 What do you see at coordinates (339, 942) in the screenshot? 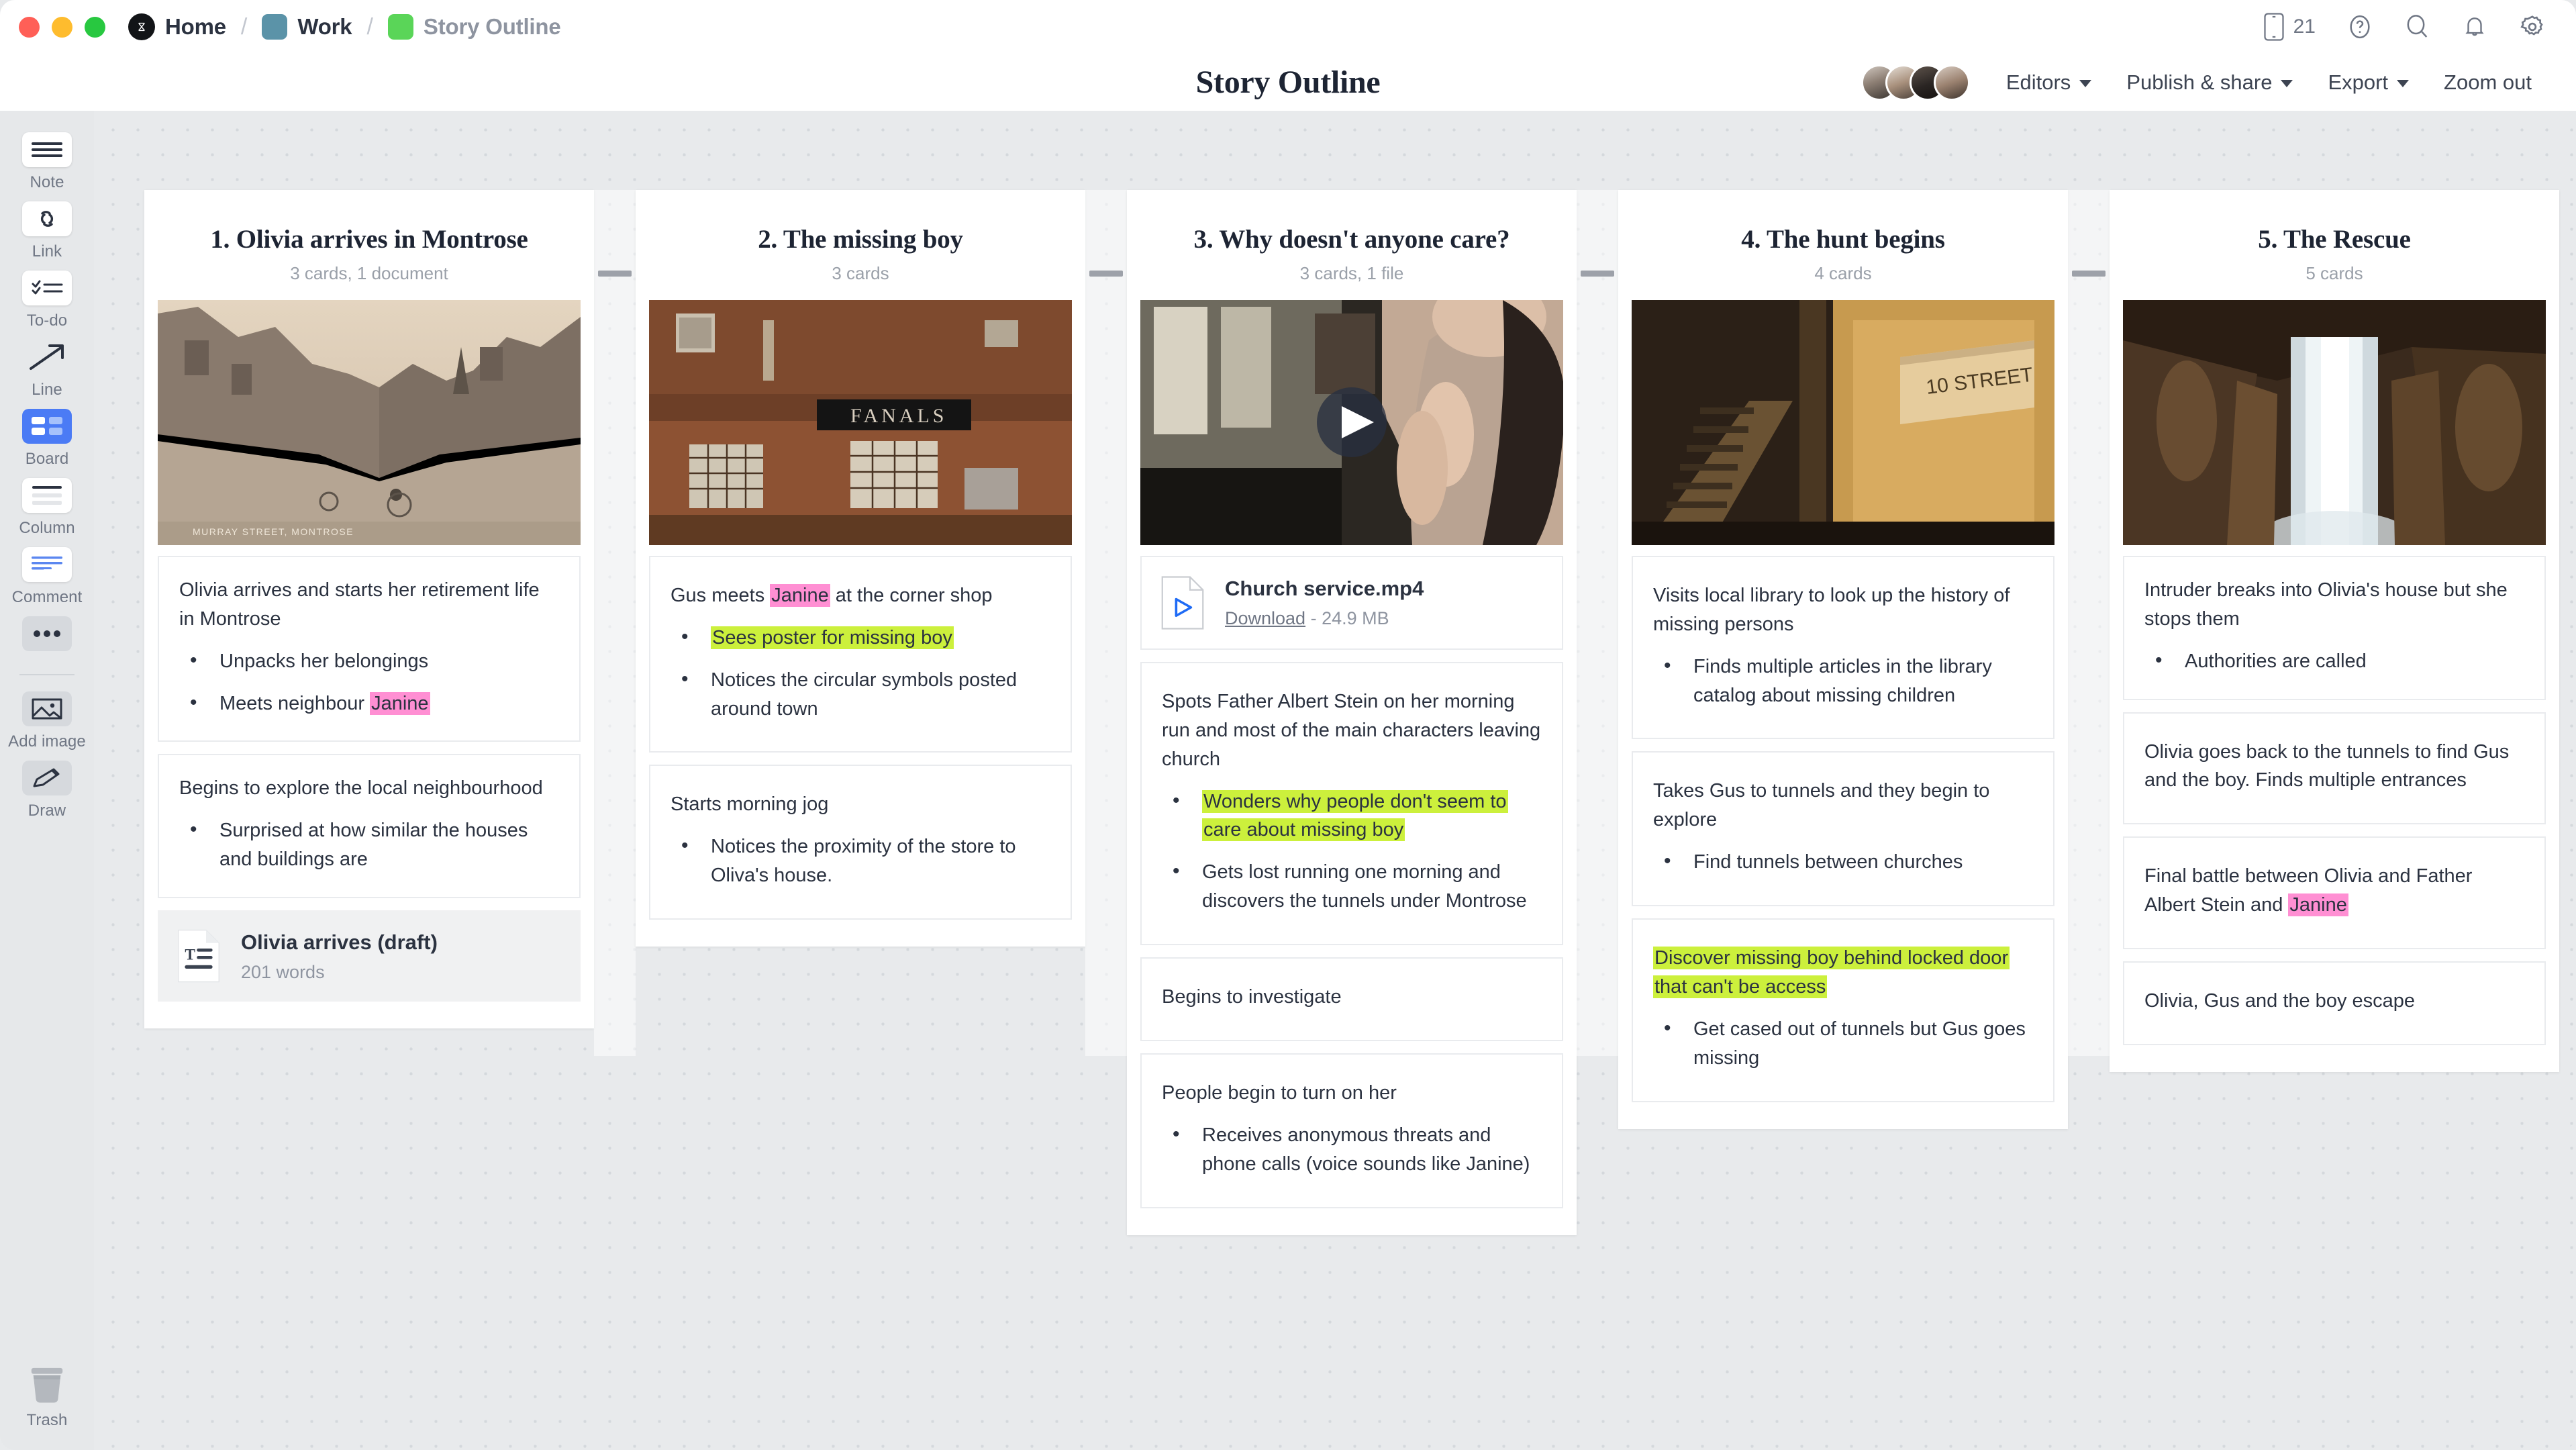
I see `document-card-title: Olivia arrives (draft)` at bounding box center [339, 942].